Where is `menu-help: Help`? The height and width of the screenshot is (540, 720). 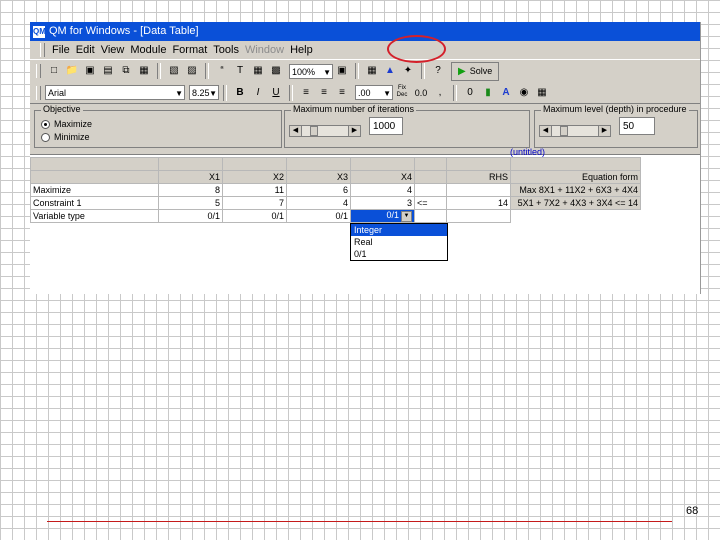 menu-help: Help is located at coordinates (301, 50).